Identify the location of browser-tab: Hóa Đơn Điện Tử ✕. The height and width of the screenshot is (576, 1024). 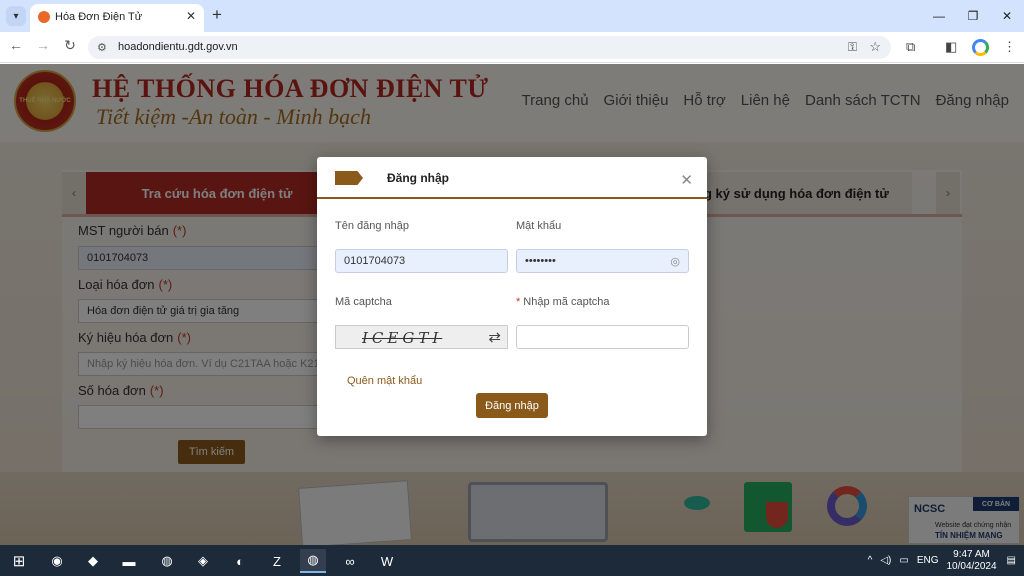
(117, 18).